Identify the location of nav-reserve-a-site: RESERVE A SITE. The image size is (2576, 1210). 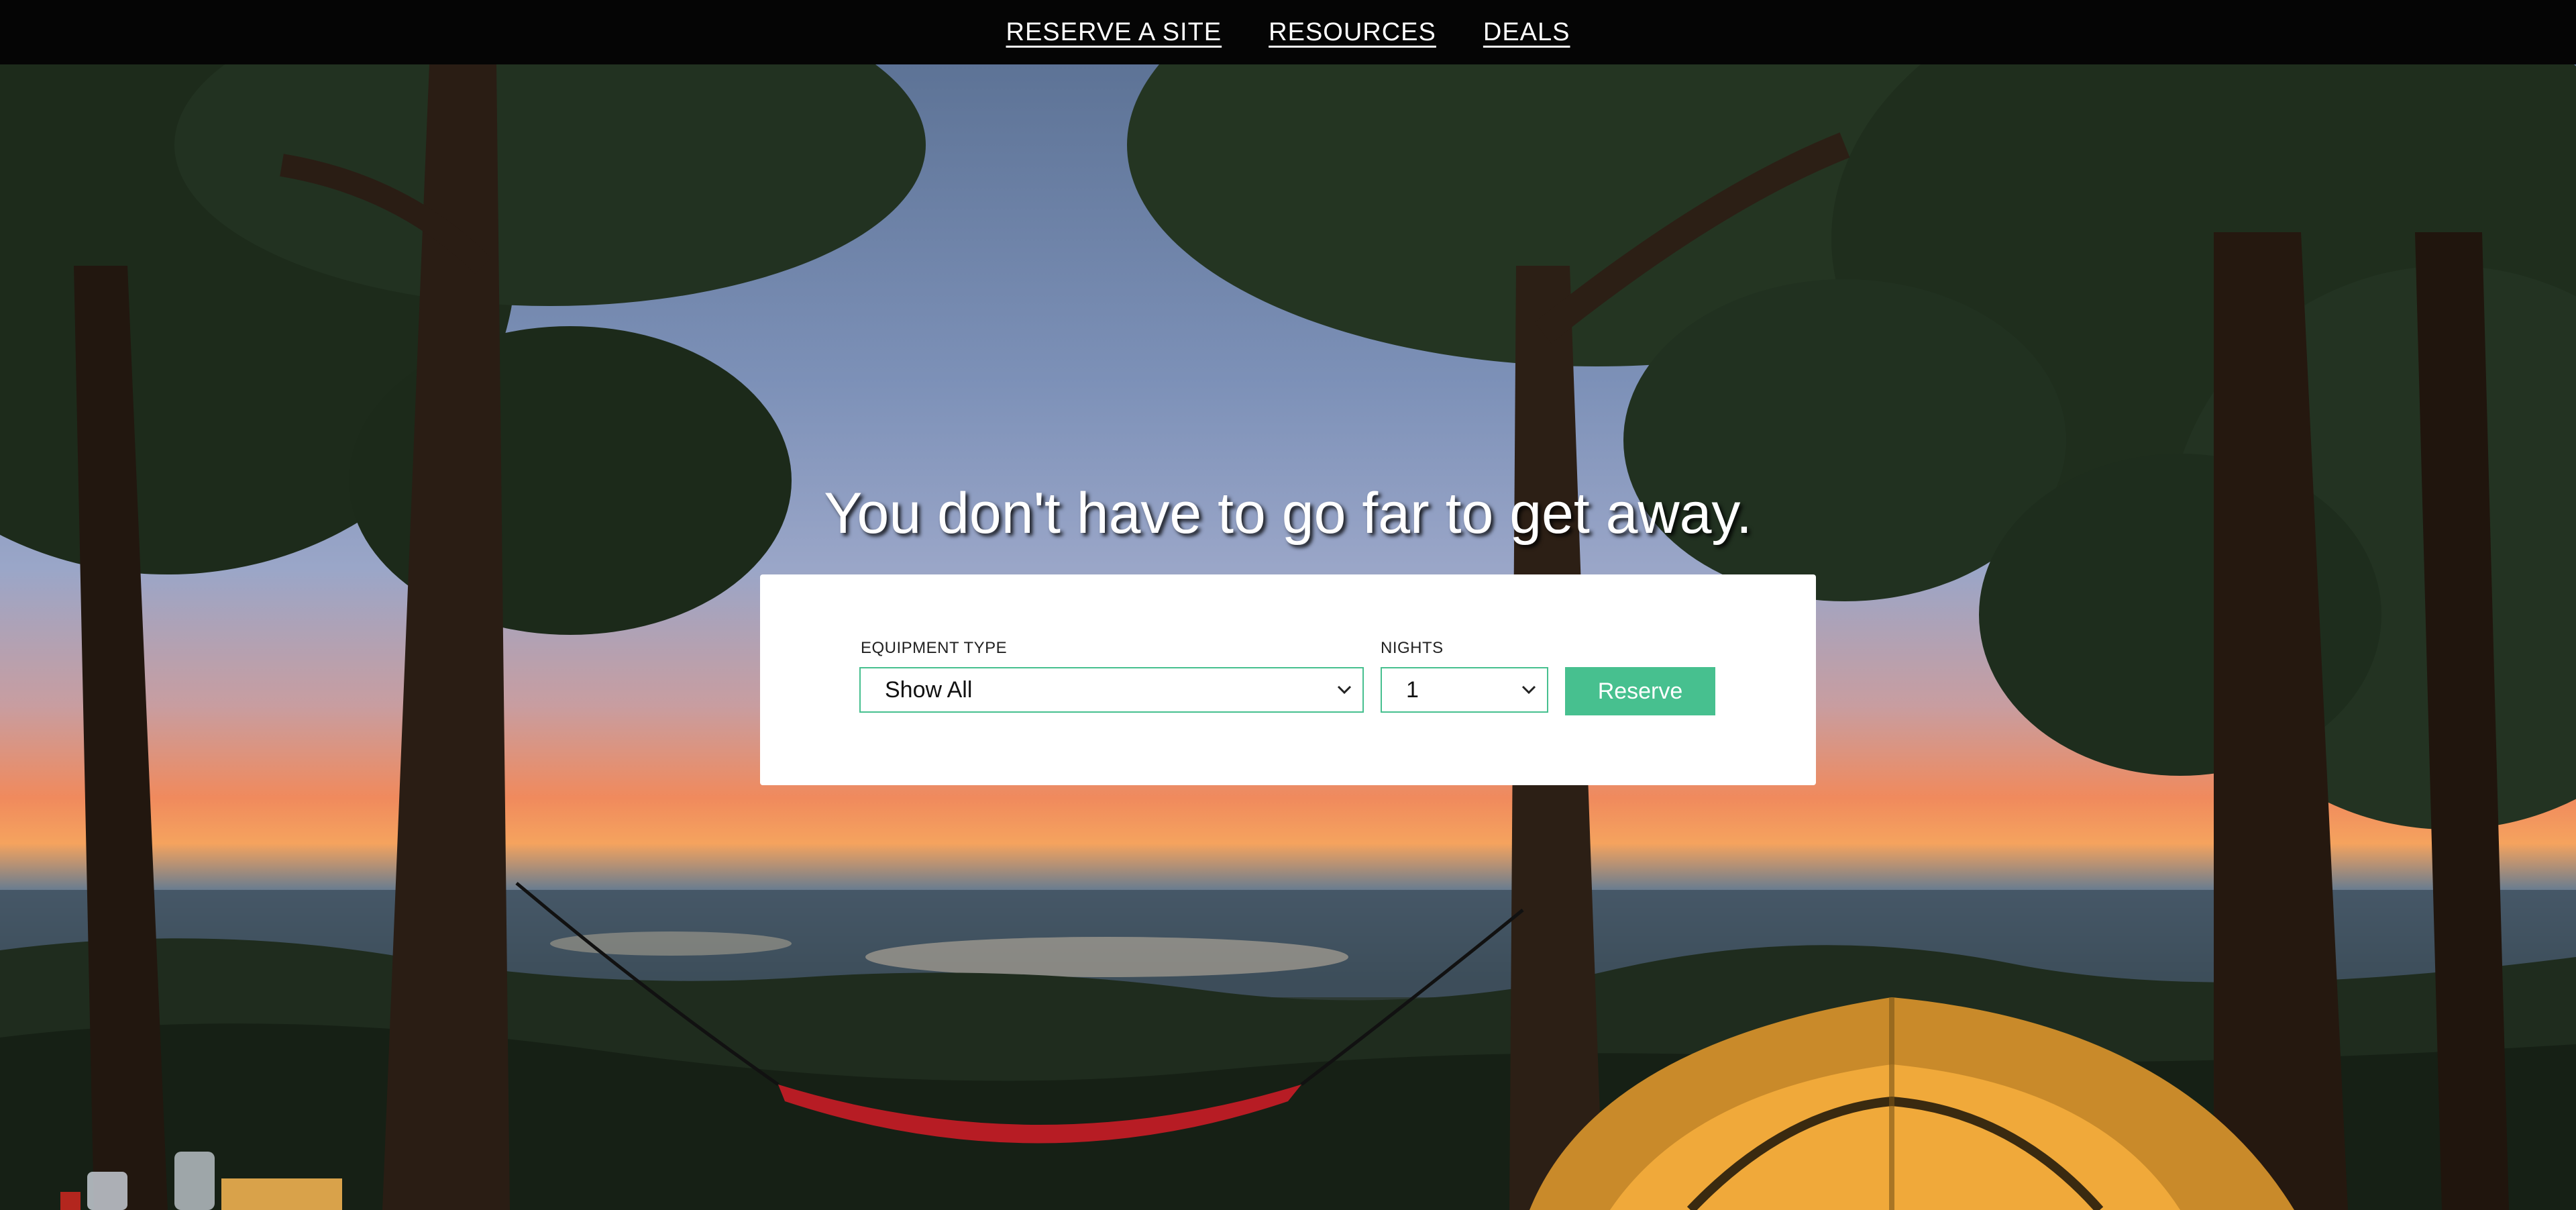
(1114, 32).